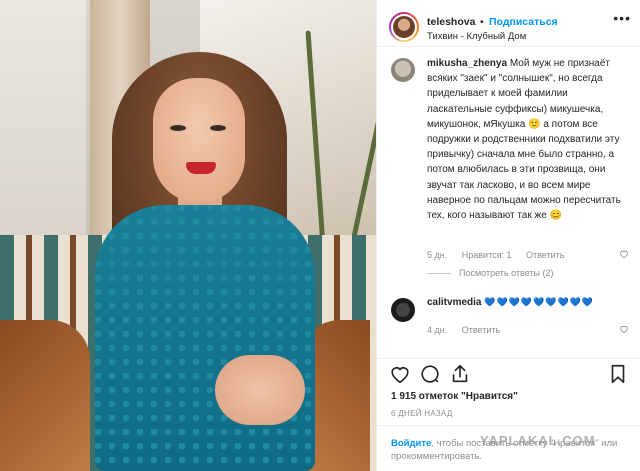  What do you see at coordinates (437, 255) in the screenshot?
I see `comment-time: 5 дн.` at bounding box center [437, 255].